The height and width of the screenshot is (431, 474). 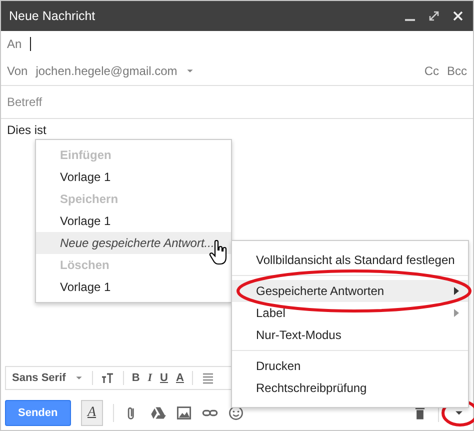 What do you see at coordinates (184, 413) in the screenshot?
I see `photo-icon` at bounding box center [184, 413].